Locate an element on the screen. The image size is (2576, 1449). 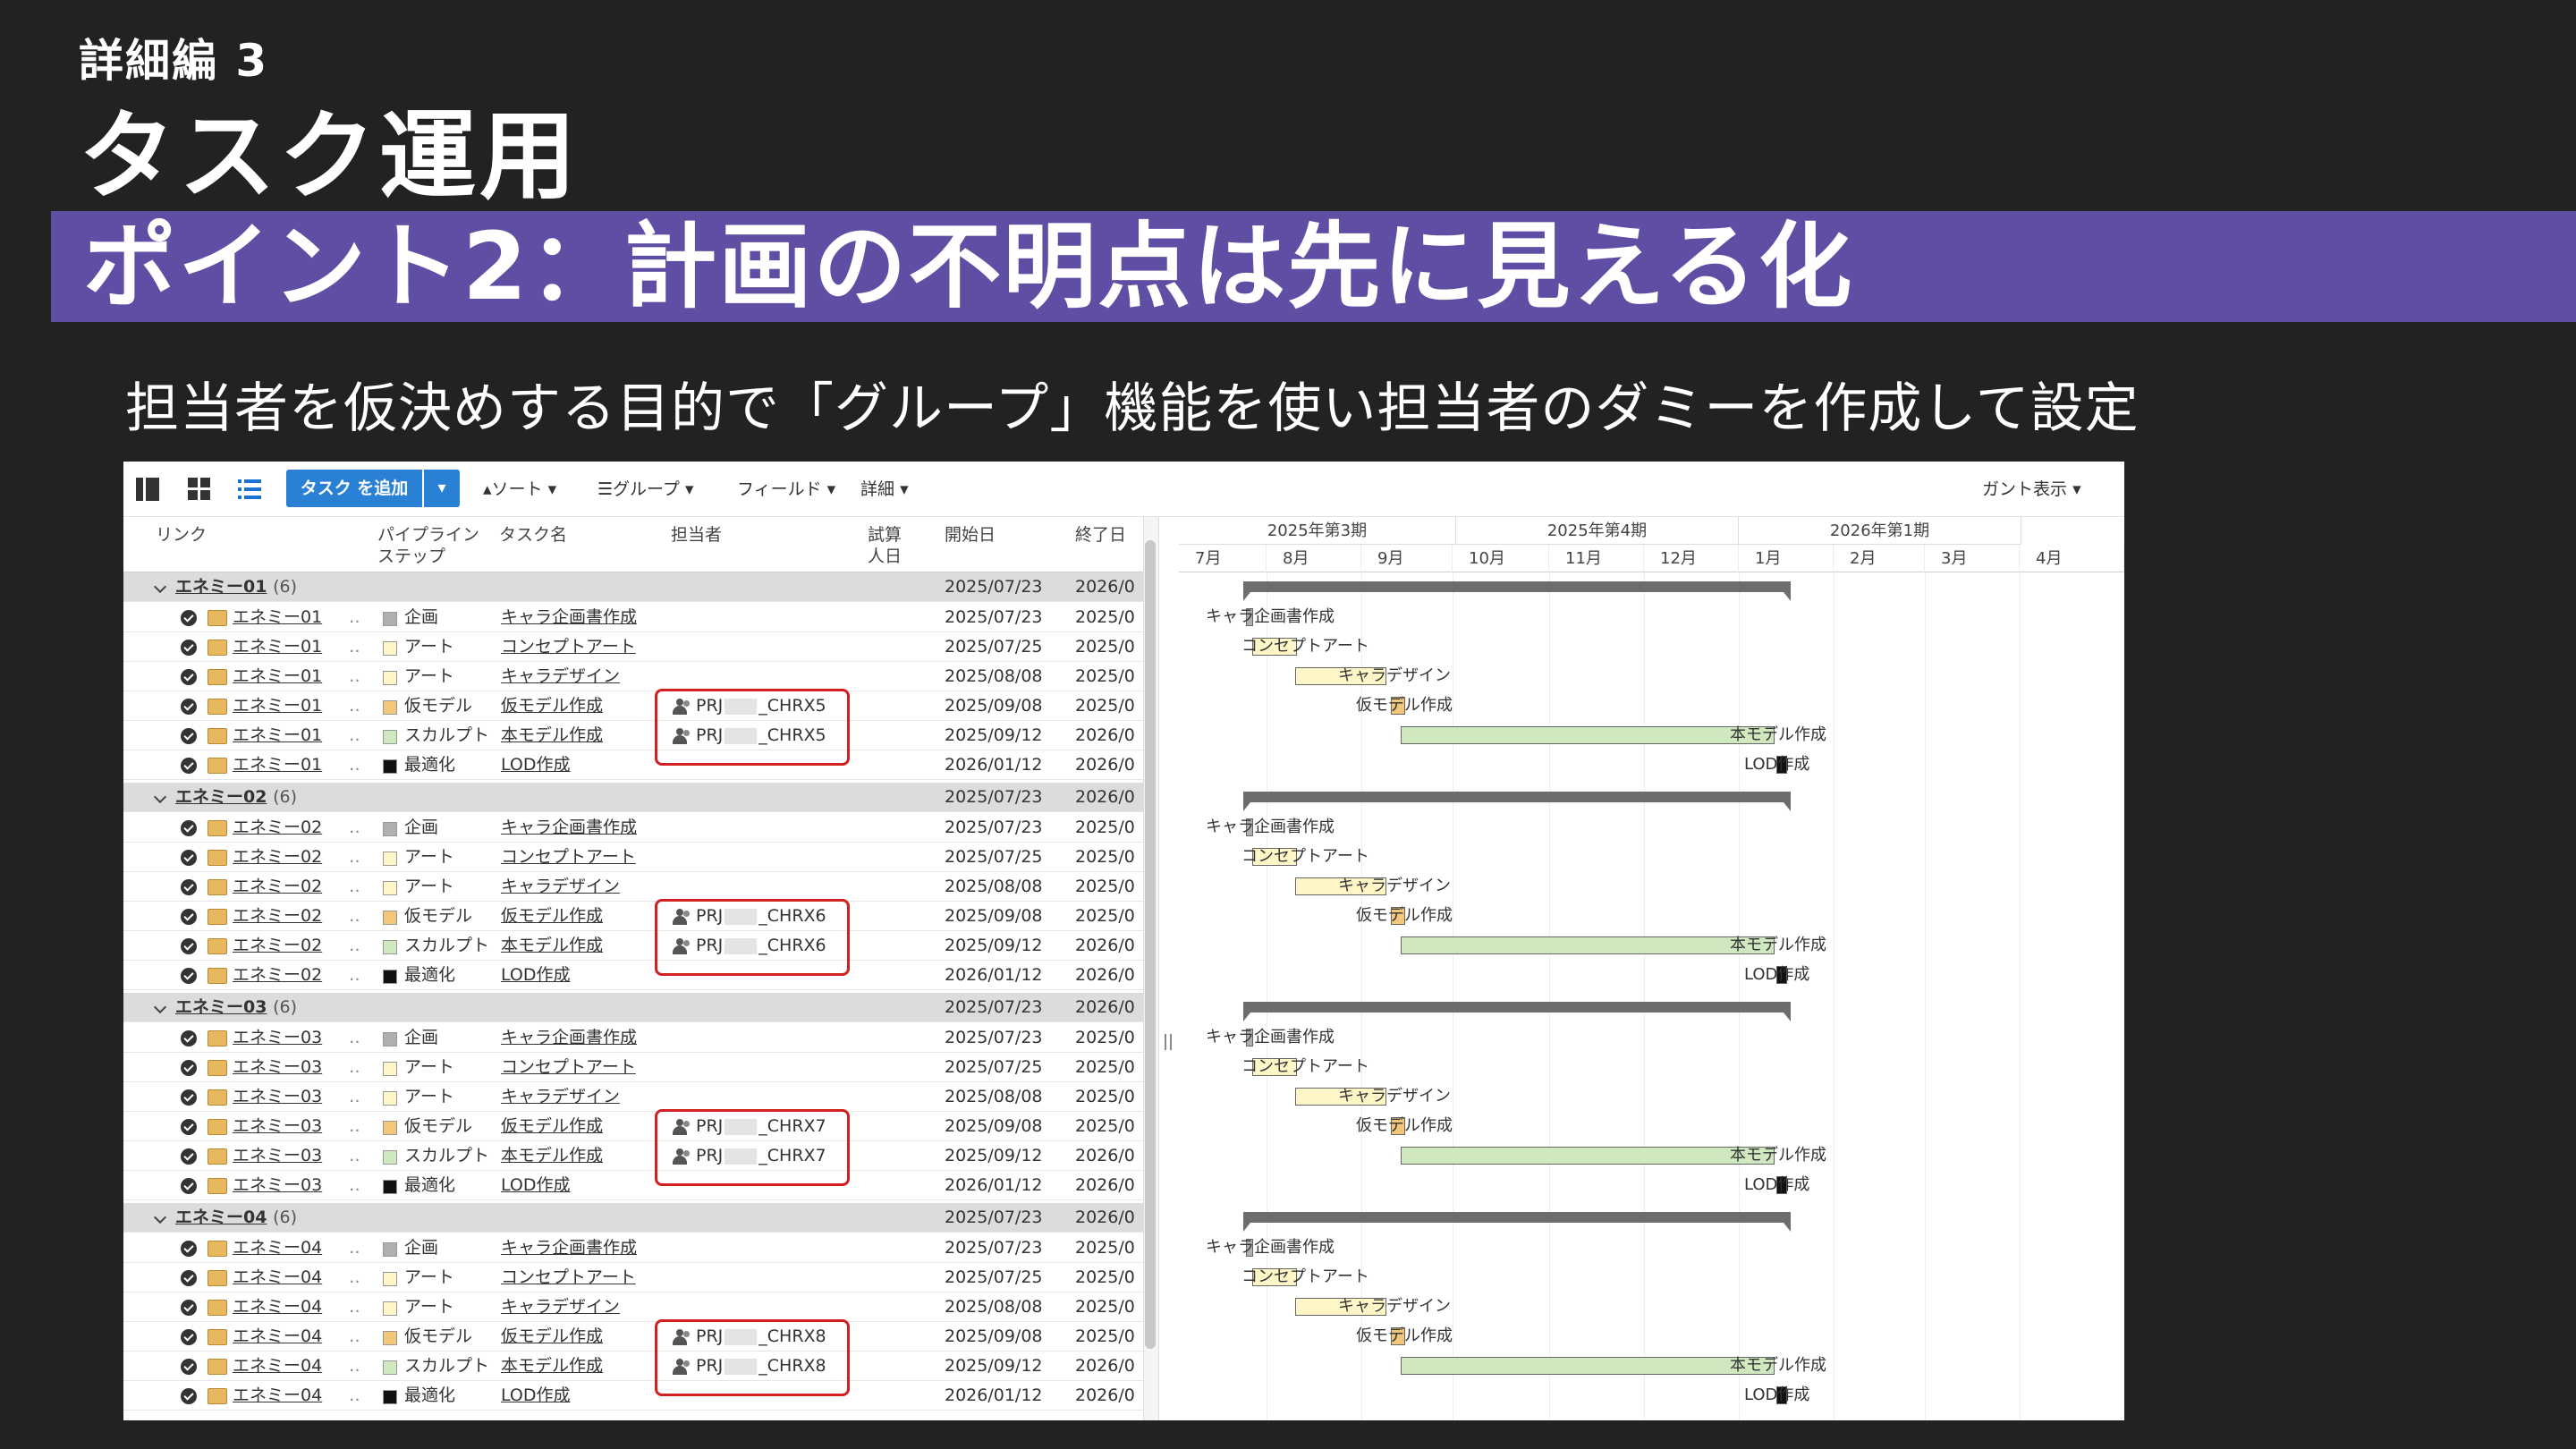
group-title: エネミー03 is located at coordinates (221, 1007).